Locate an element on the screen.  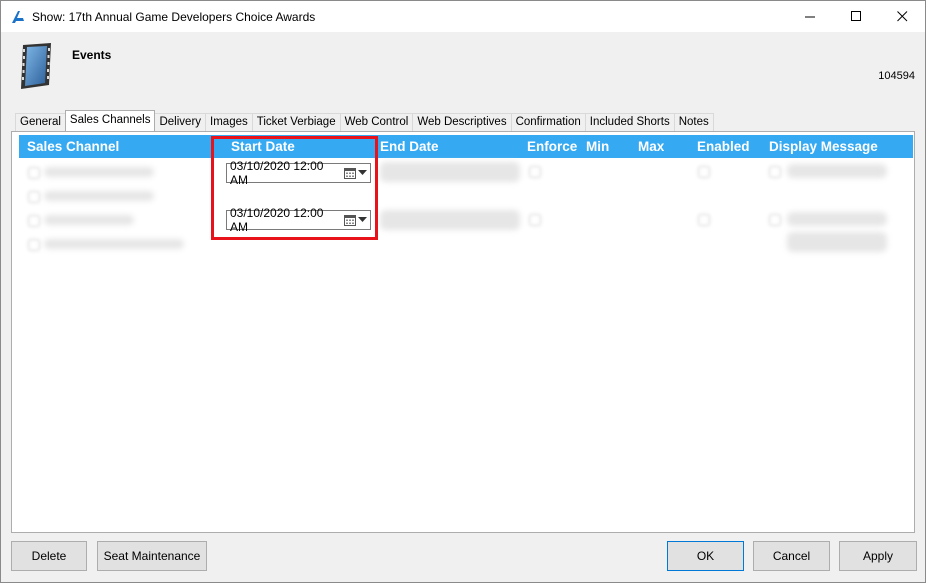
column-display-message: Display Message is located at coordinates (823, 146).